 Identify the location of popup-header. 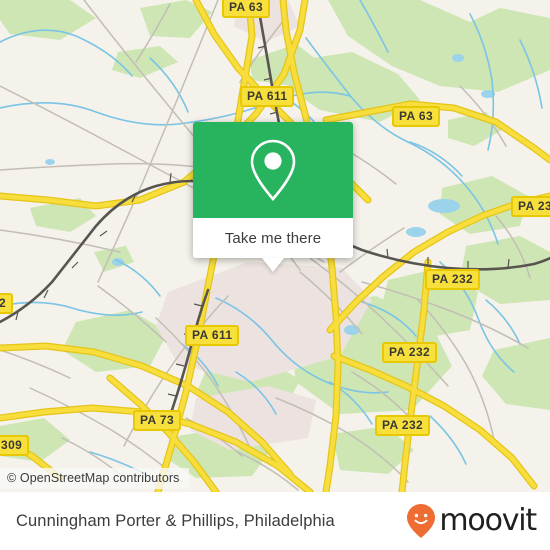
(273, 170).